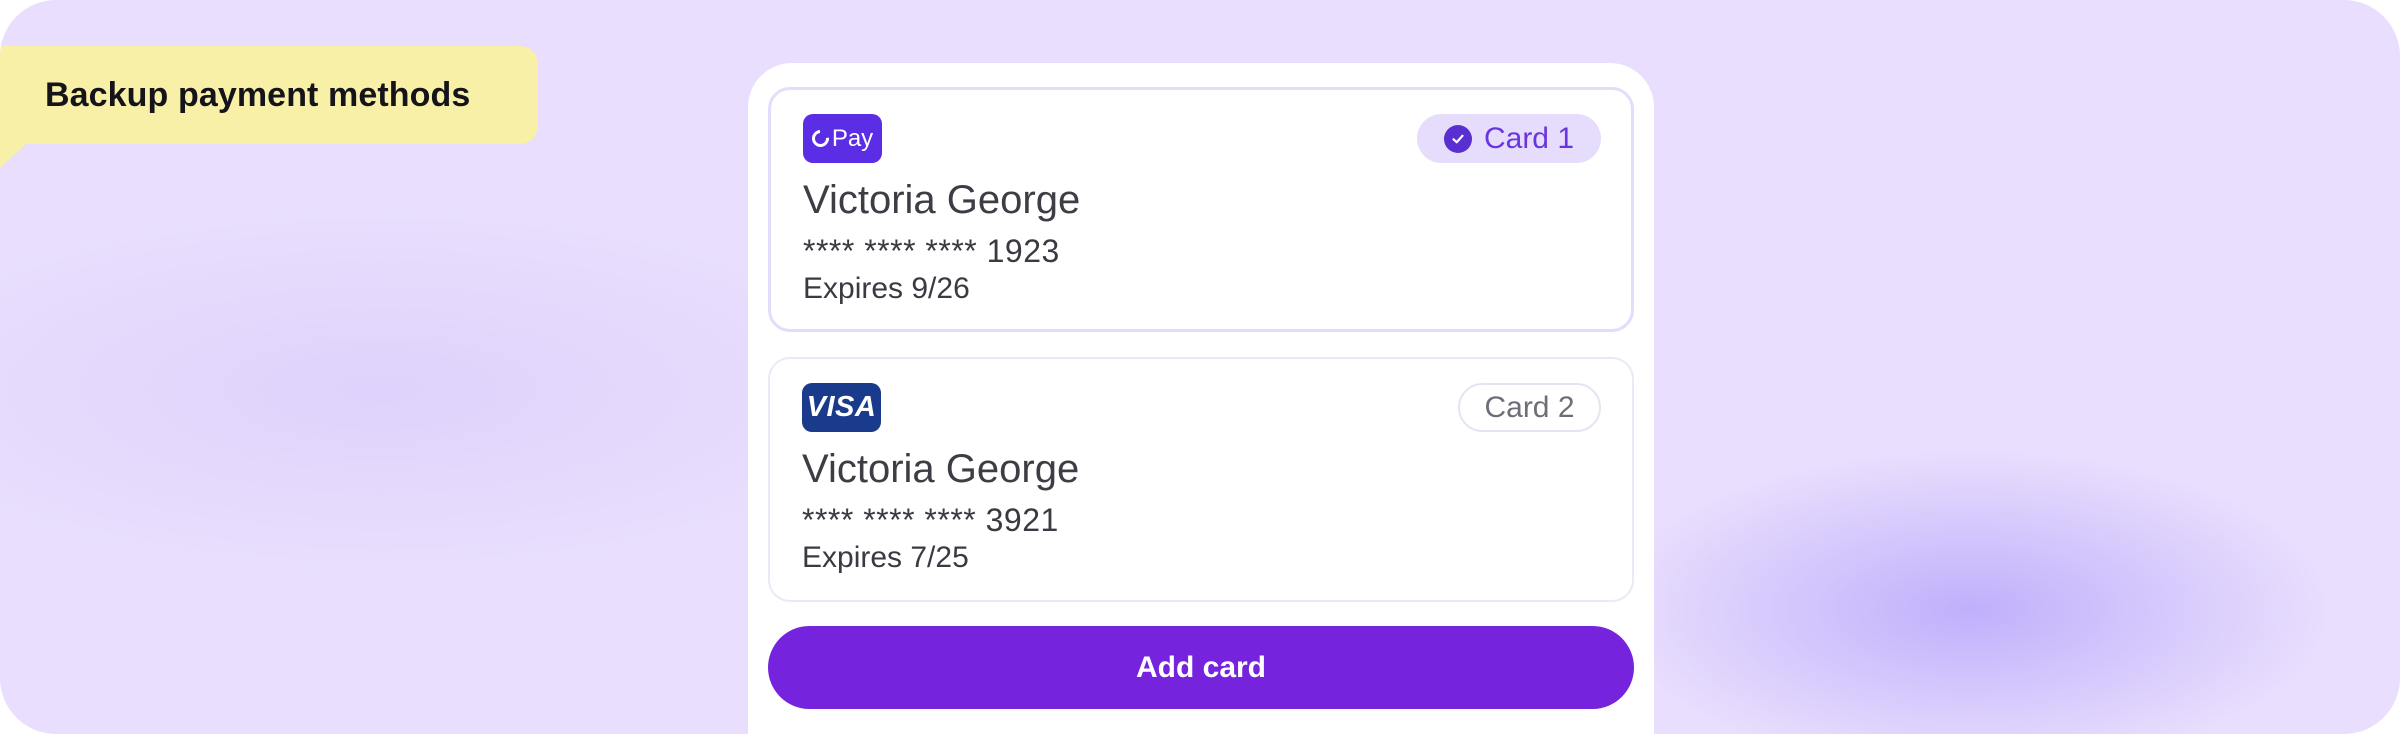  Describe the element at coordinates (258, 94) in the screenshot. I see `callout-label: Backup payment methods` at that location.